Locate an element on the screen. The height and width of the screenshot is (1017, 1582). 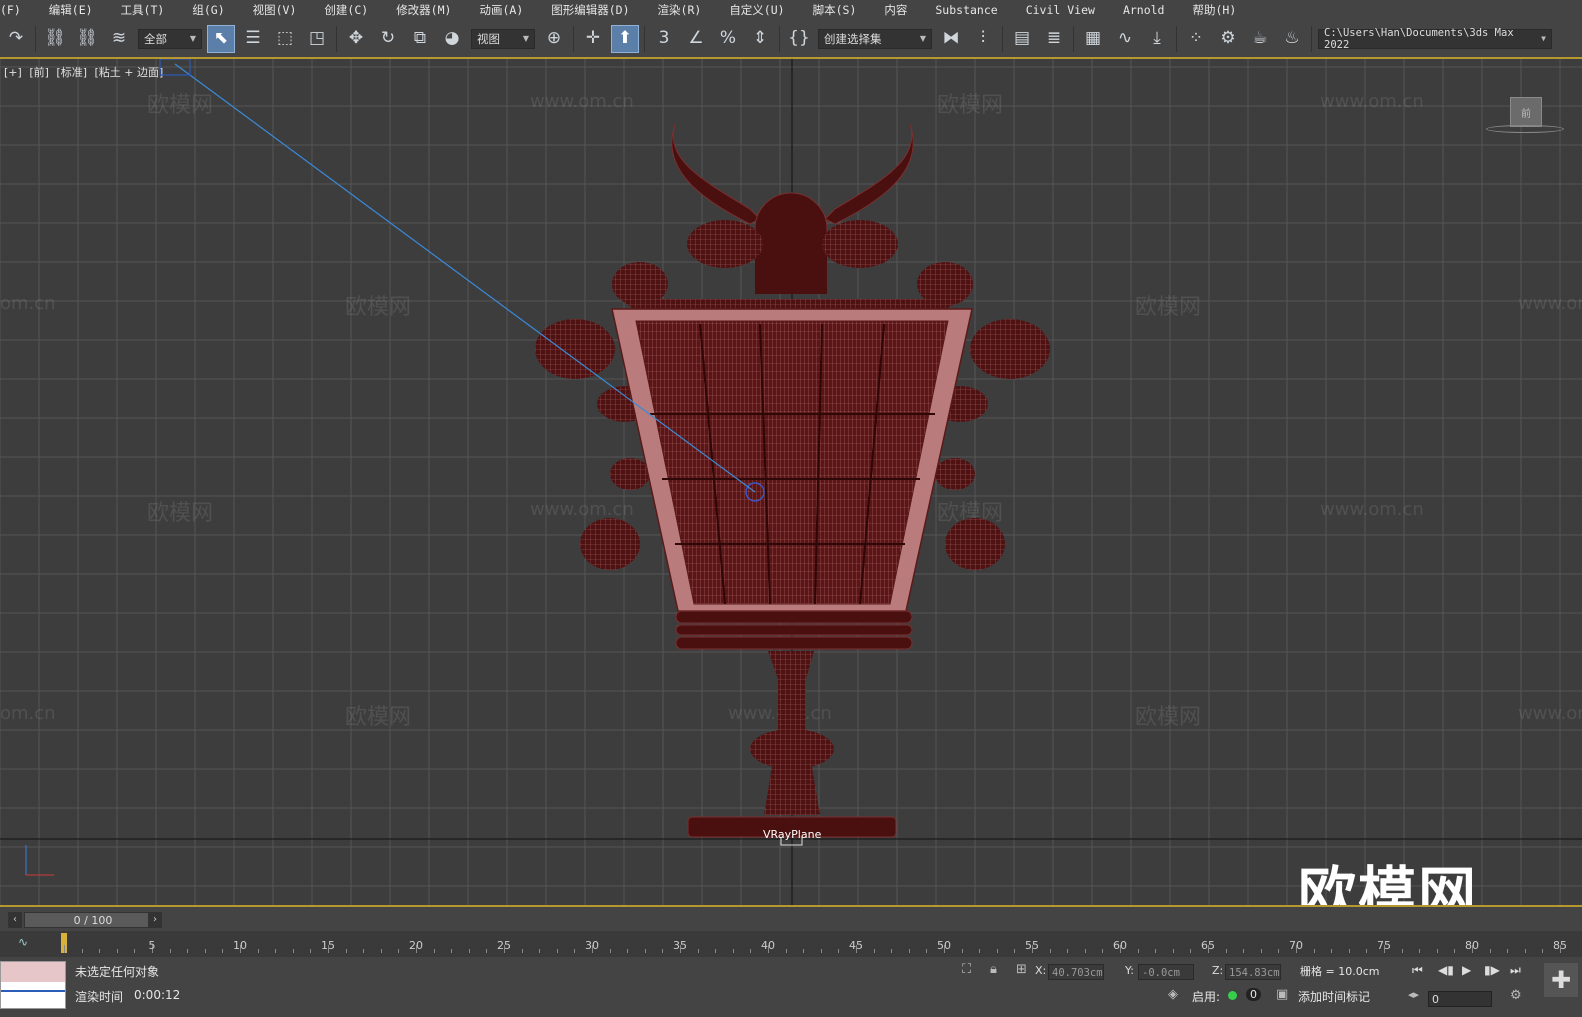
prev-frame-arrow-icon: ‹ is located at coordinates (15, 920).